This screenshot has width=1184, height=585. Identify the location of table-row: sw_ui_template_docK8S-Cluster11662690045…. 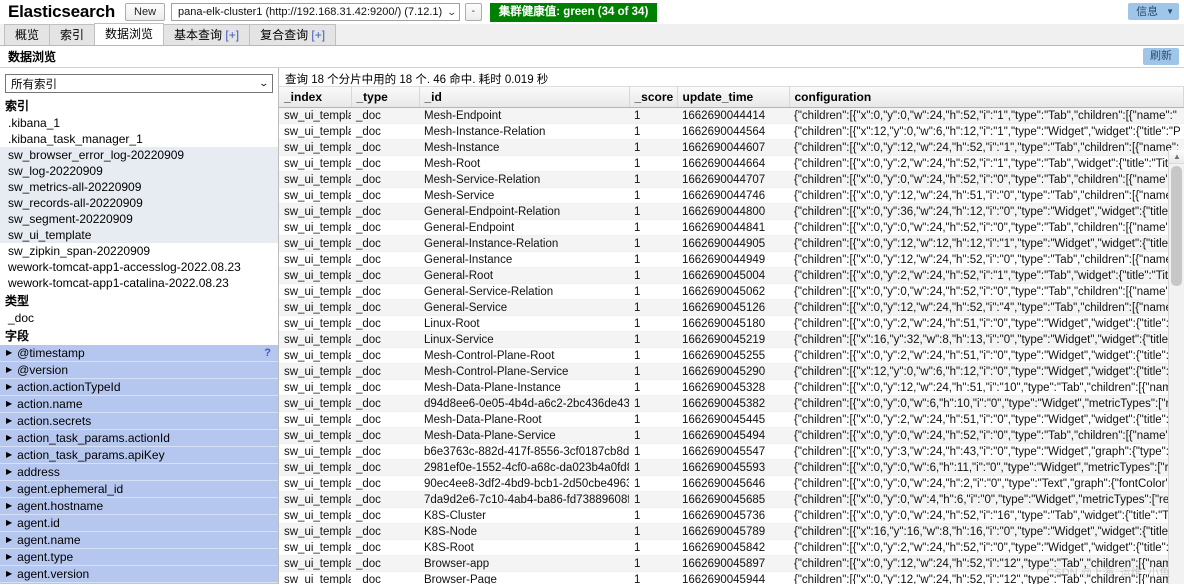
(731, 515).